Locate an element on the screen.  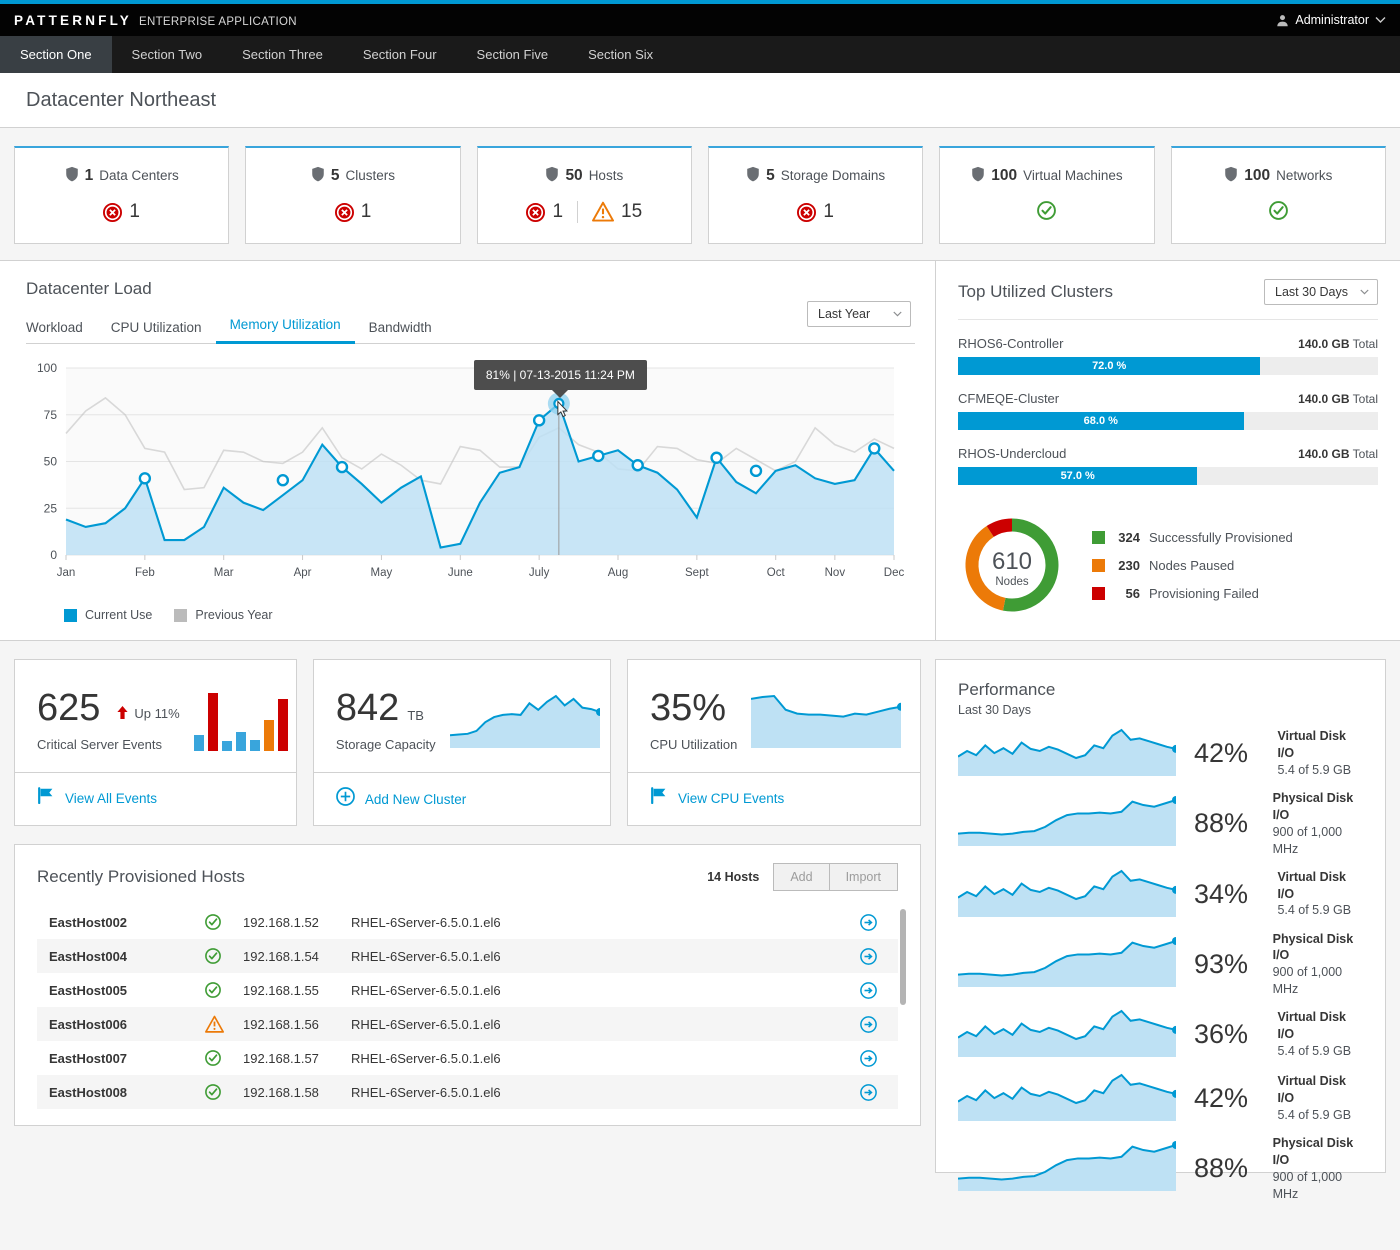
legend-label-current-use: Current Use is located at coordinates (119, 615).